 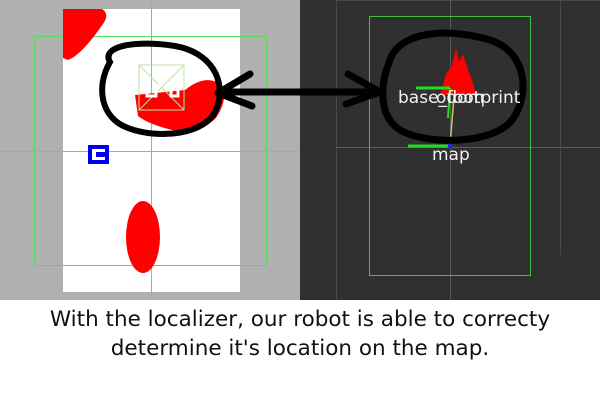 What do you see at coordinates (300, 348) in the screenshot?
I see `caption-line: determine it's location on the map.` at bounding box center [300, 348].